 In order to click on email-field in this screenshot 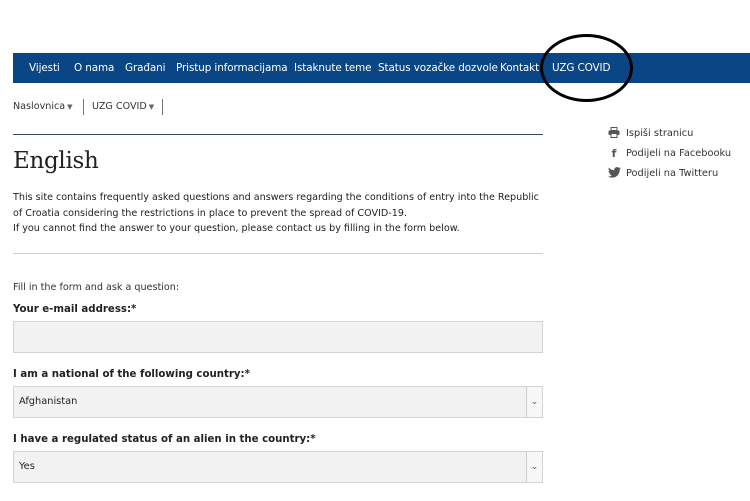, I will do `click(278, 337)`.